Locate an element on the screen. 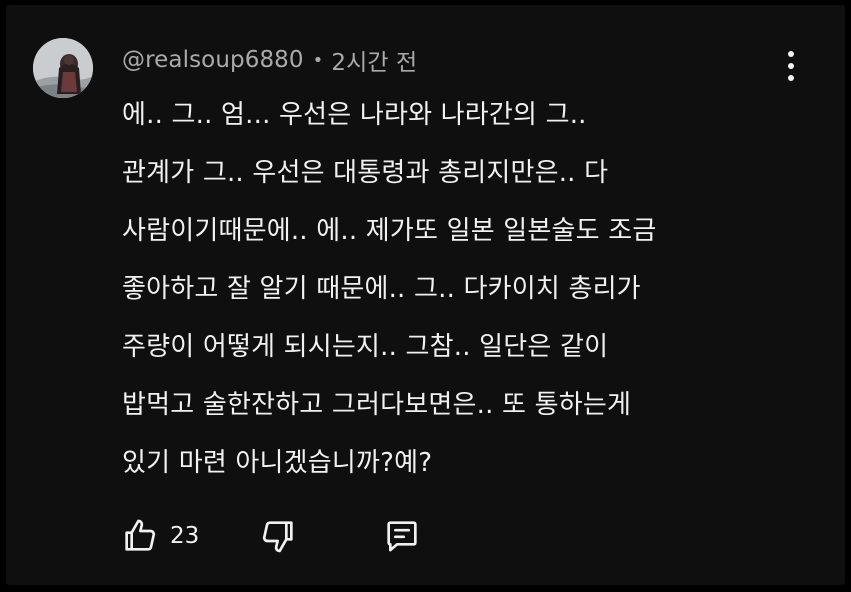 Image resolution: width=851 pixels, height=592 pixels. comment-line: 좋아하고 잘 알기 때문에.. 그.. 다카이치 총리가 is located at coordinates (381, 289).